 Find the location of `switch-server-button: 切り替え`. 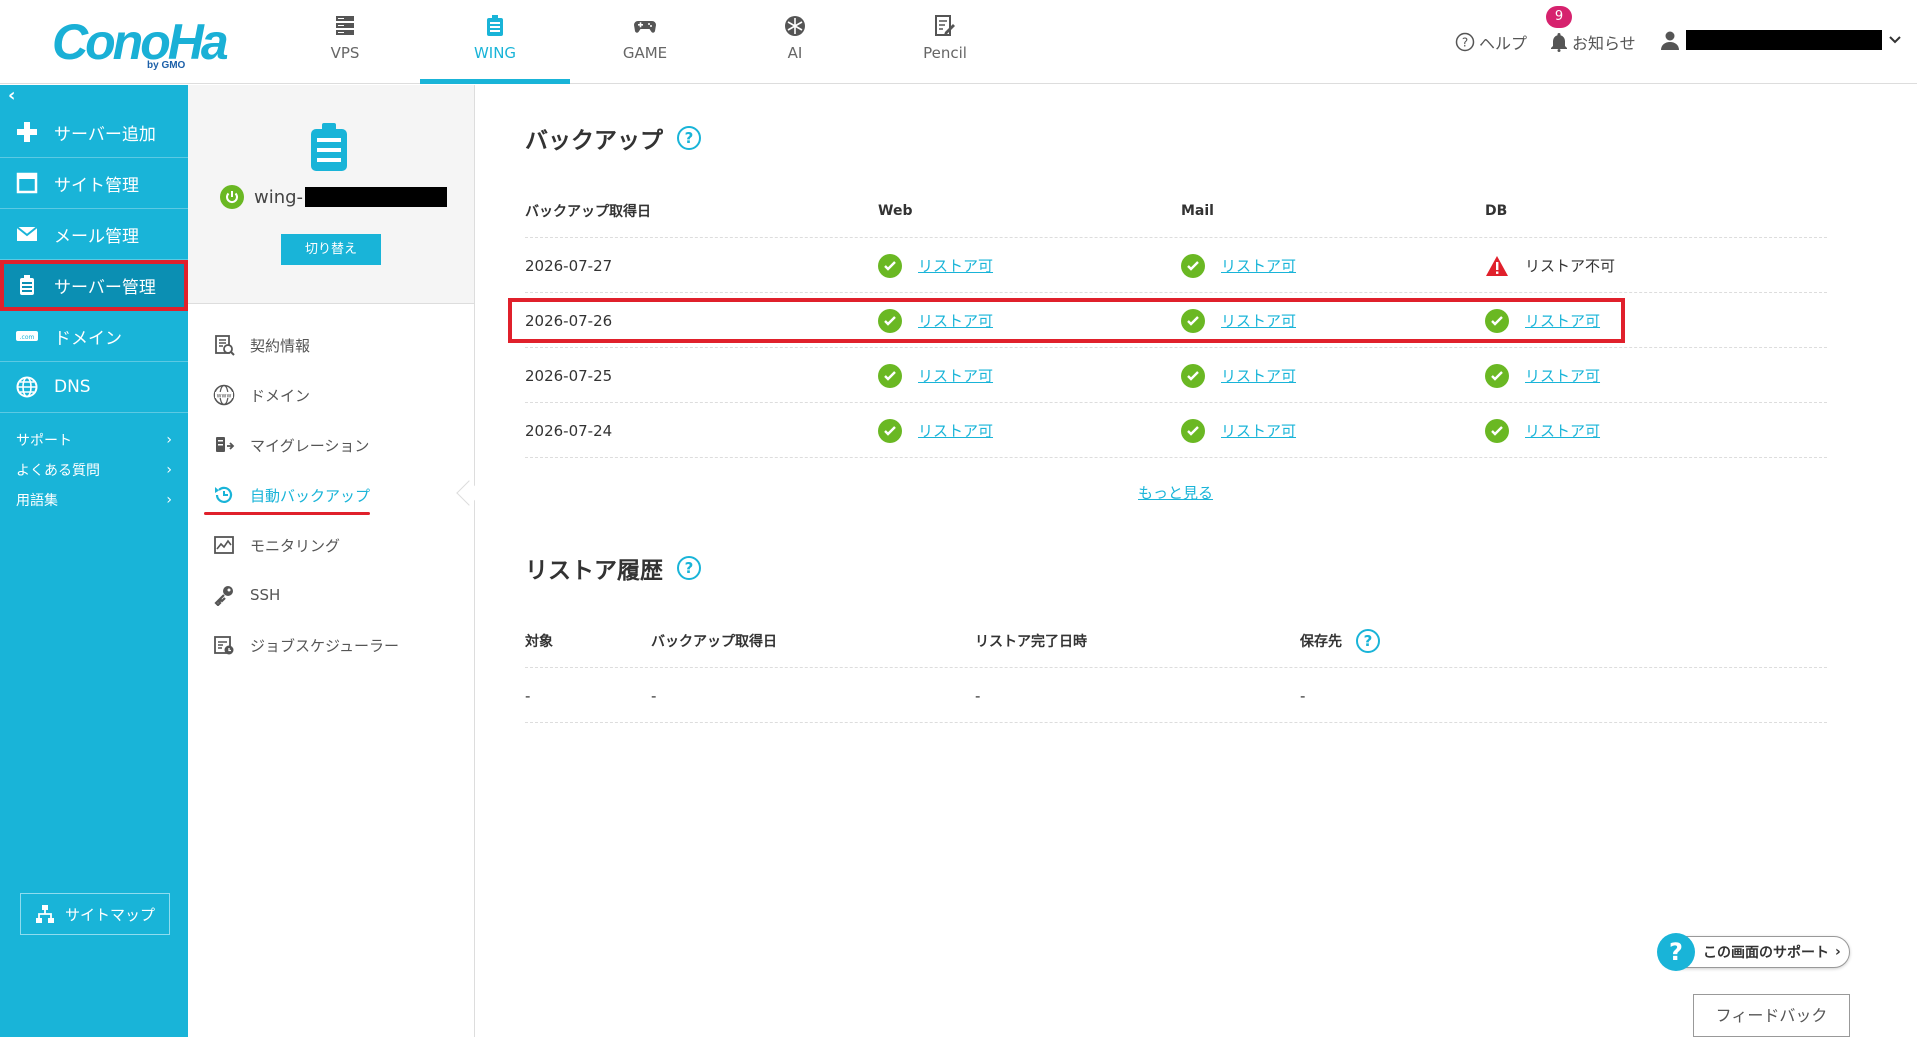

switch-server-button: 切り替え is located at coordinates (331, 249).